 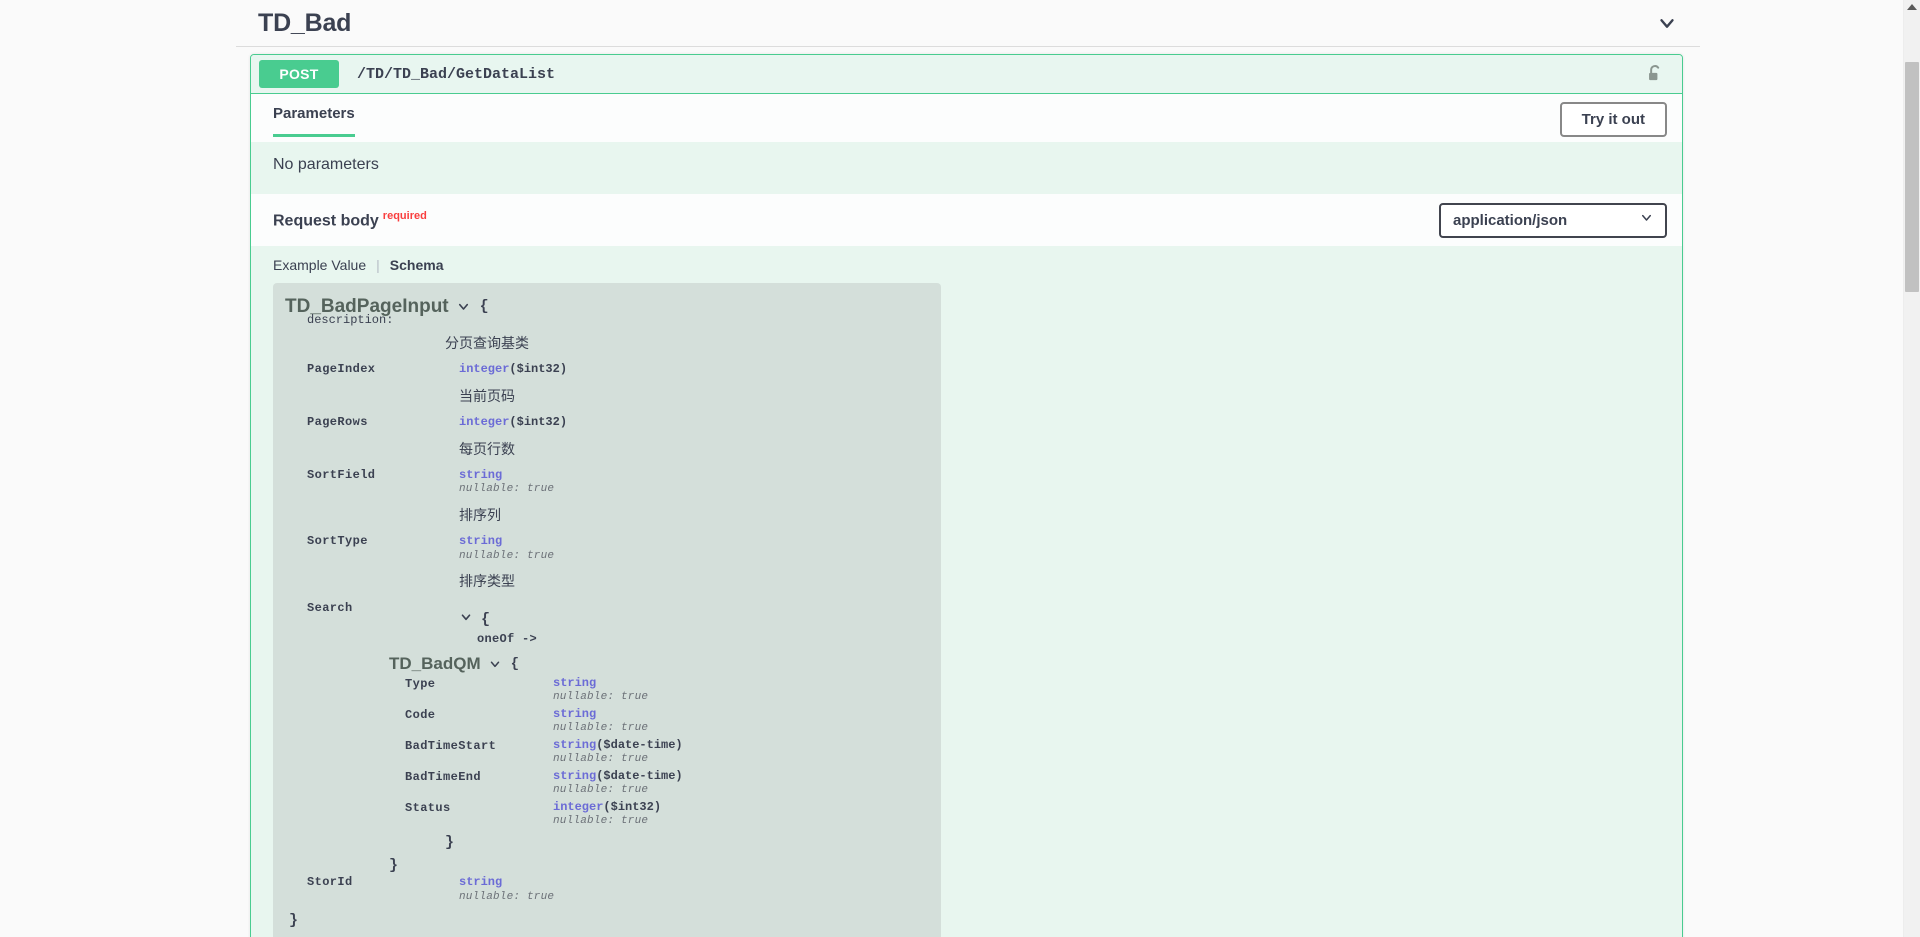 I want to click on operation-tabs-row: Parameters Try it out, so click(x=966, y=118).